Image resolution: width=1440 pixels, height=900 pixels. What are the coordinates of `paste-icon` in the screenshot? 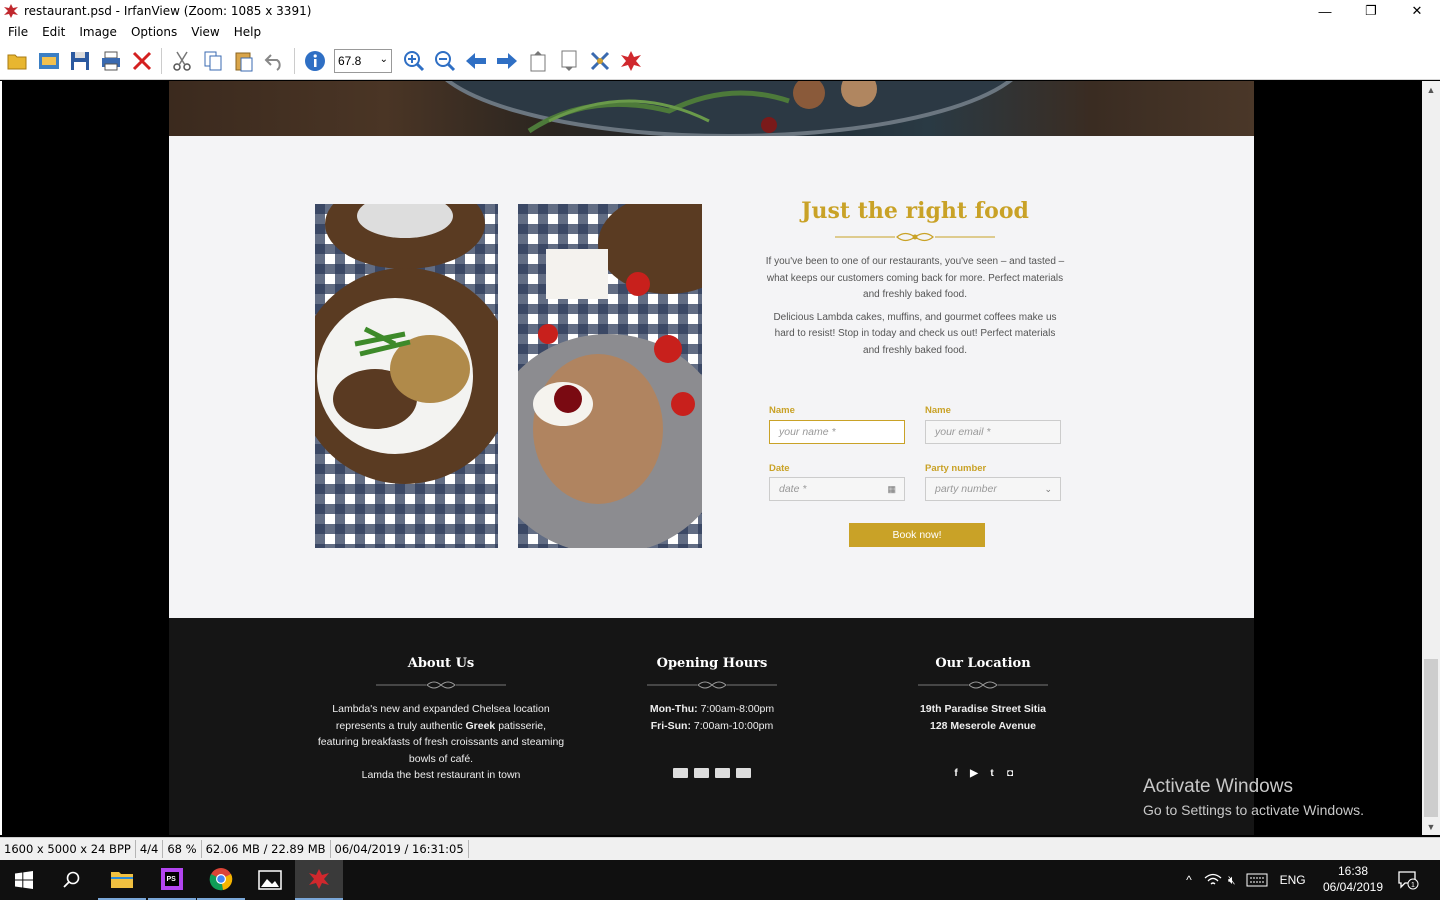 It's located at (243, 61).